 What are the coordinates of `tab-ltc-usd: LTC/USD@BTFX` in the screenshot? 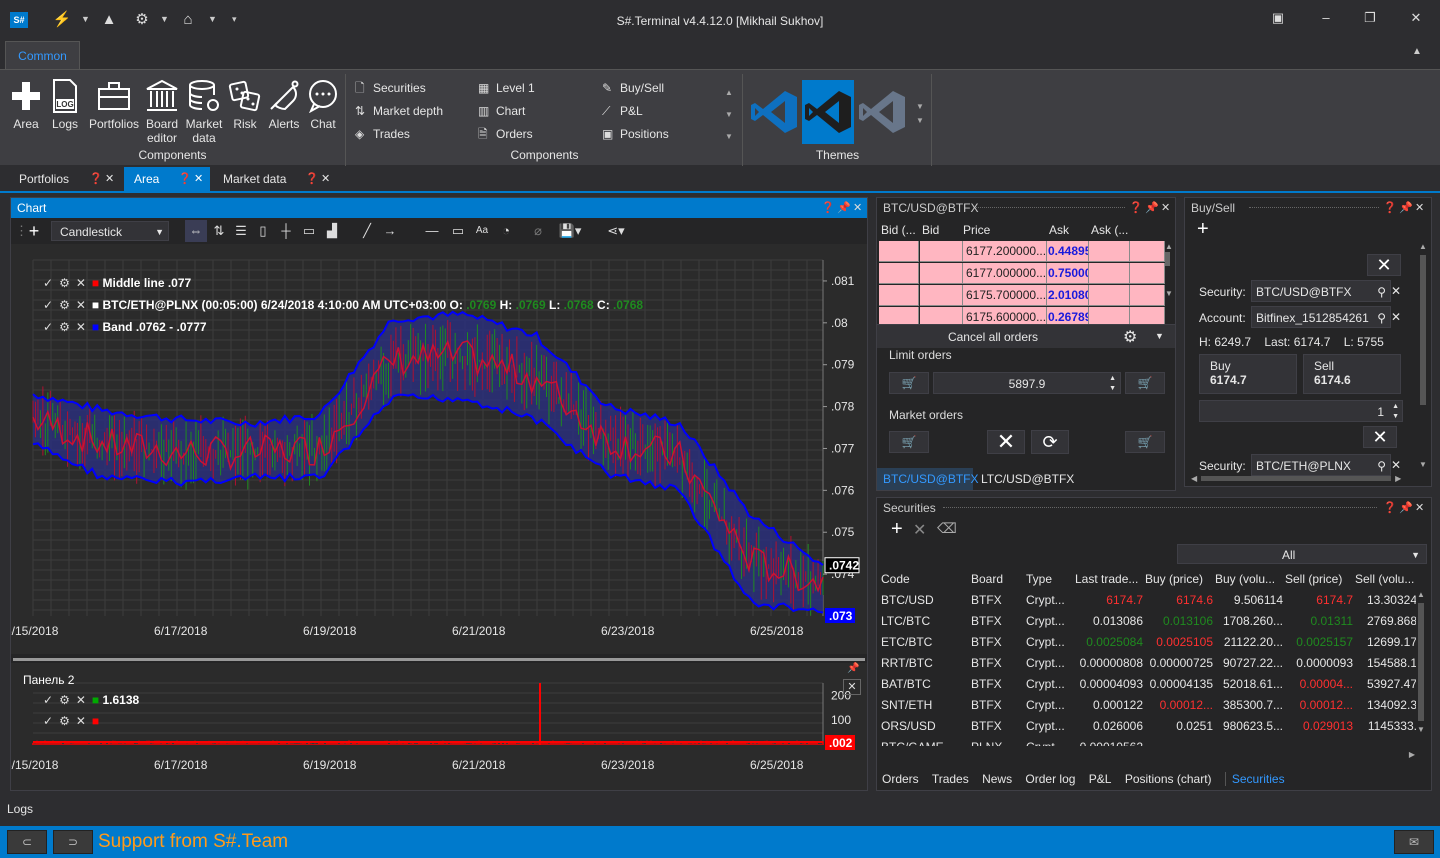 It's located at (1027, 479).